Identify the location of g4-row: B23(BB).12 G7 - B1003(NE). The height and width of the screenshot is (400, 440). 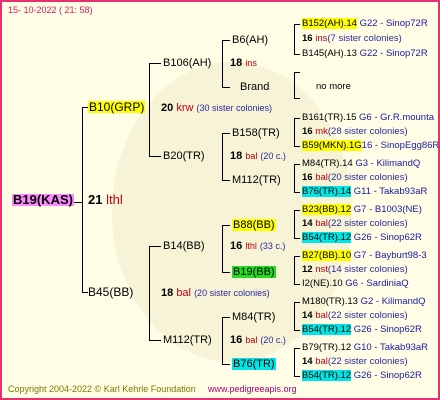
(362, 210).